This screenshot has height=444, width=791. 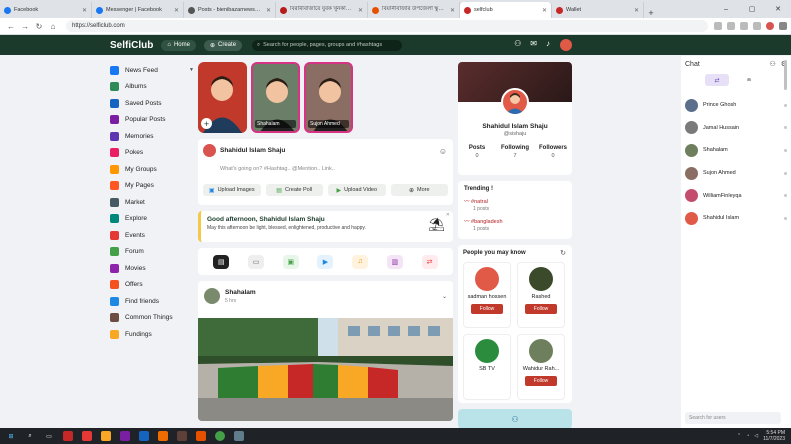 I want to click on videos-icon: ▶, so click(x=325, y=261).